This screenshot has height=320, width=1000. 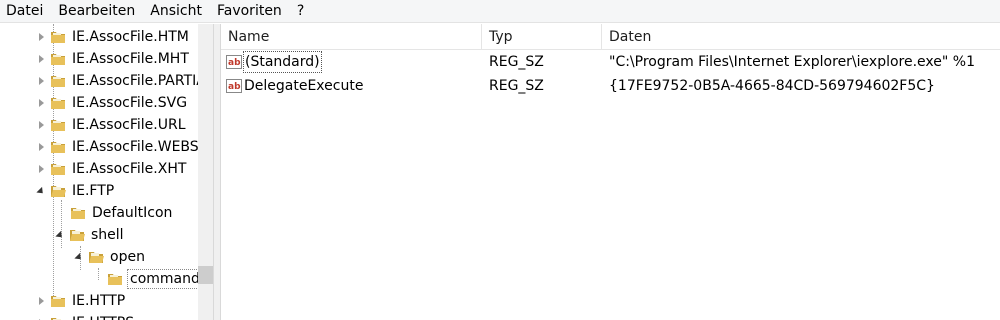 What do you see at coordinates (98, 274) in the screenshot?
I see `tree-connector-line` at bounding box center [98, 274].